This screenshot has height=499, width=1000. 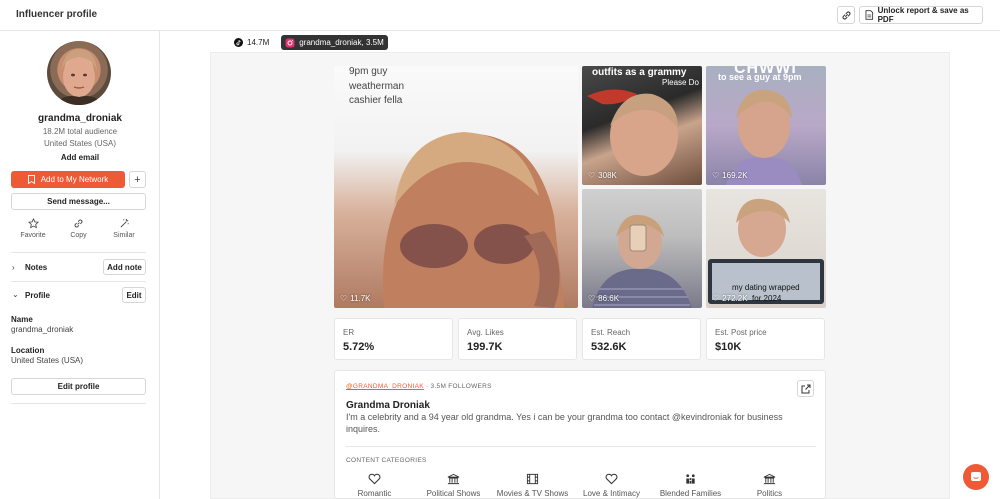 I want to click on category-romantic: Romantic, so click(x=374, y=485).